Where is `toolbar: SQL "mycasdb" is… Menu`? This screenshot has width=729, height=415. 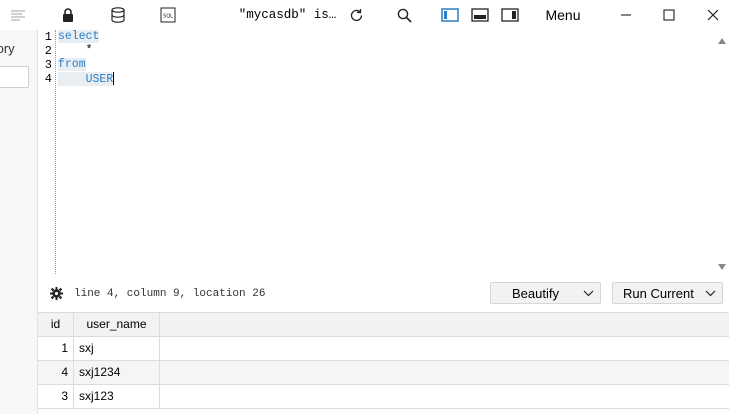 toolbar: SQL "mycasdb" is… Menu is located at coordinates (364, 15).